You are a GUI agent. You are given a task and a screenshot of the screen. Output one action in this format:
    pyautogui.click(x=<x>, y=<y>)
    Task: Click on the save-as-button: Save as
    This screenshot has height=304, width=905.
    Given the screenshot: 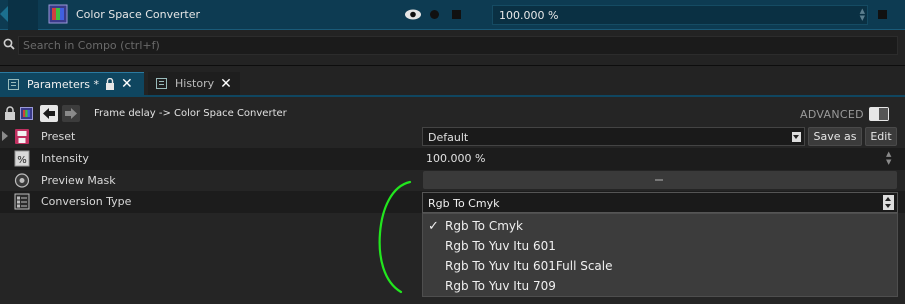 What is the action you would take?
    pyautogui.click(x=835, y=136)
    